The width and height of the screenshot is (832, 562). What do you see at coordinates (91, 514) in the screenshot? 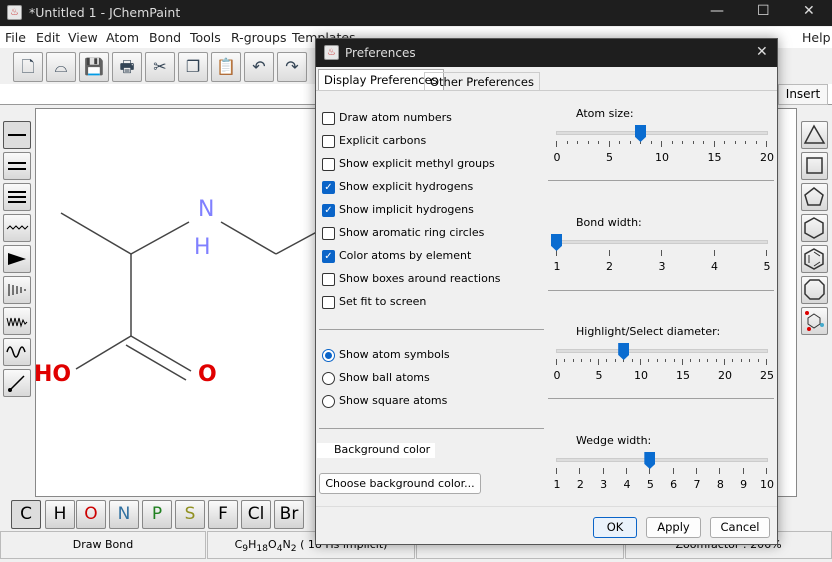
I see `element-o-button: O` at bounding box center [91, 514].